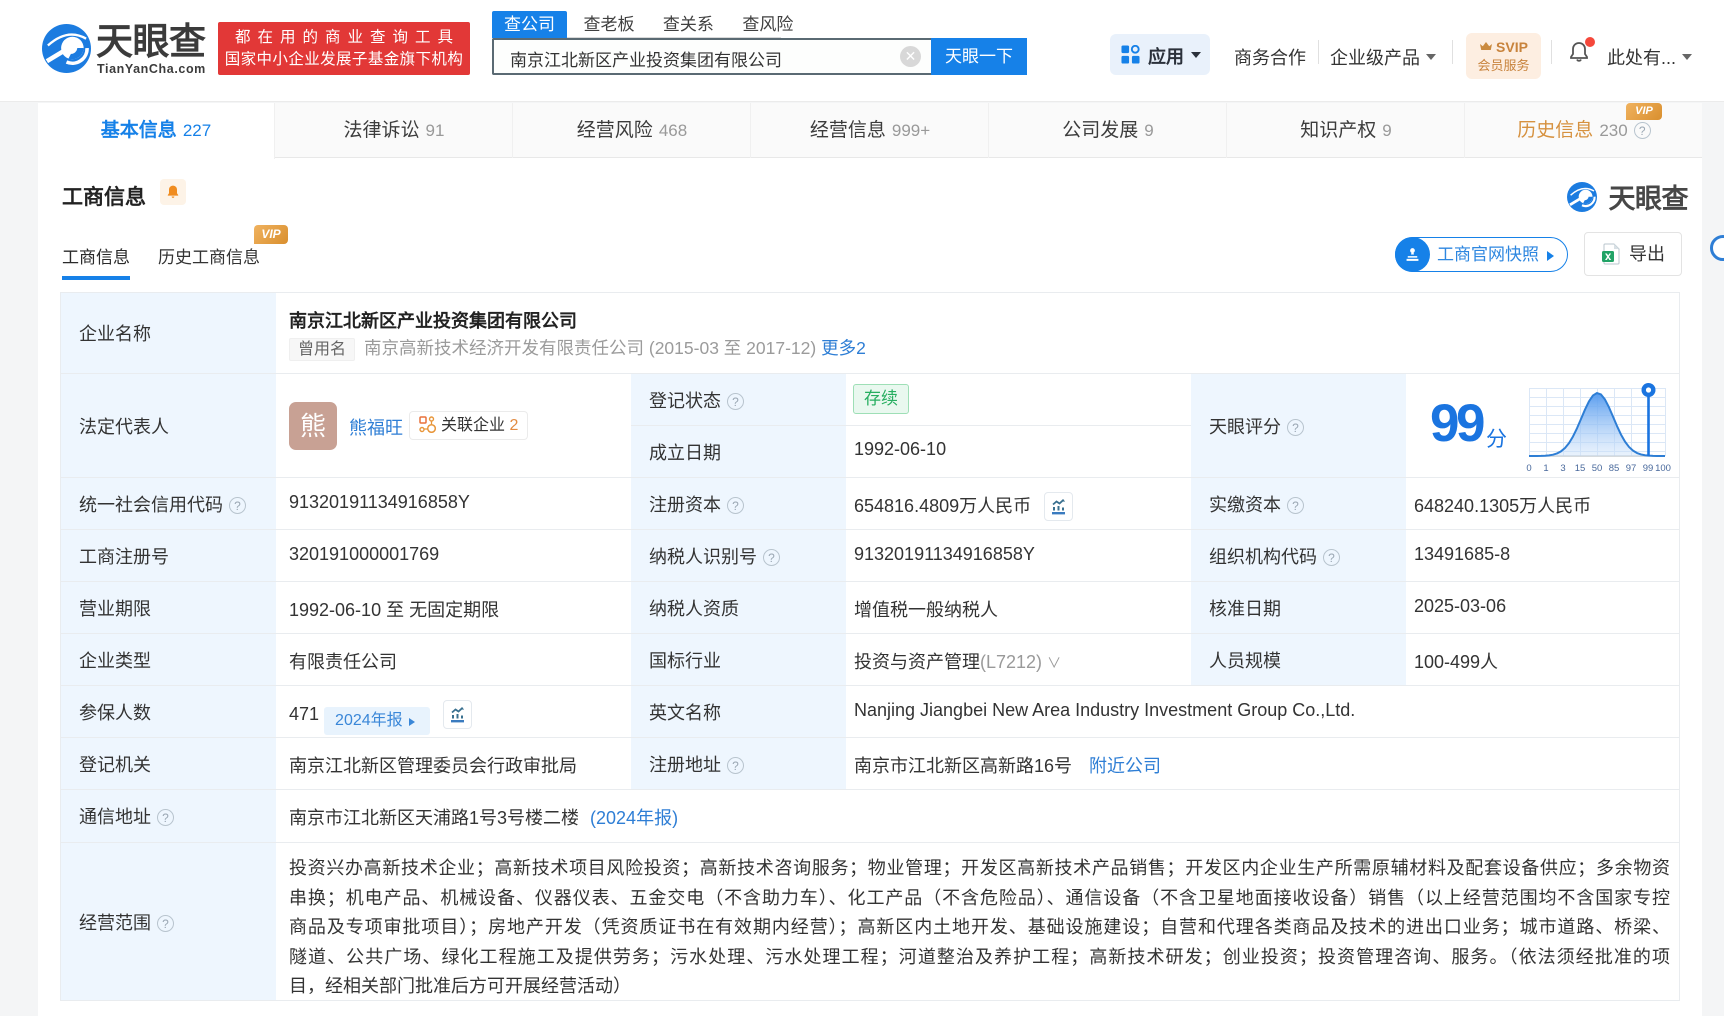  Describe the element at coordinates (1562, 468) in the screenshot. I see `svg-text: 3` at that location.